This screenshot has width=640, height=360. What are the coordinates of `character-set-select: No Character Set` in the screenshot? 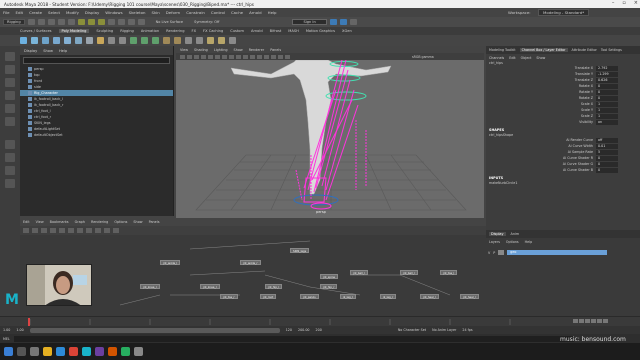 It's located at (412, 330).